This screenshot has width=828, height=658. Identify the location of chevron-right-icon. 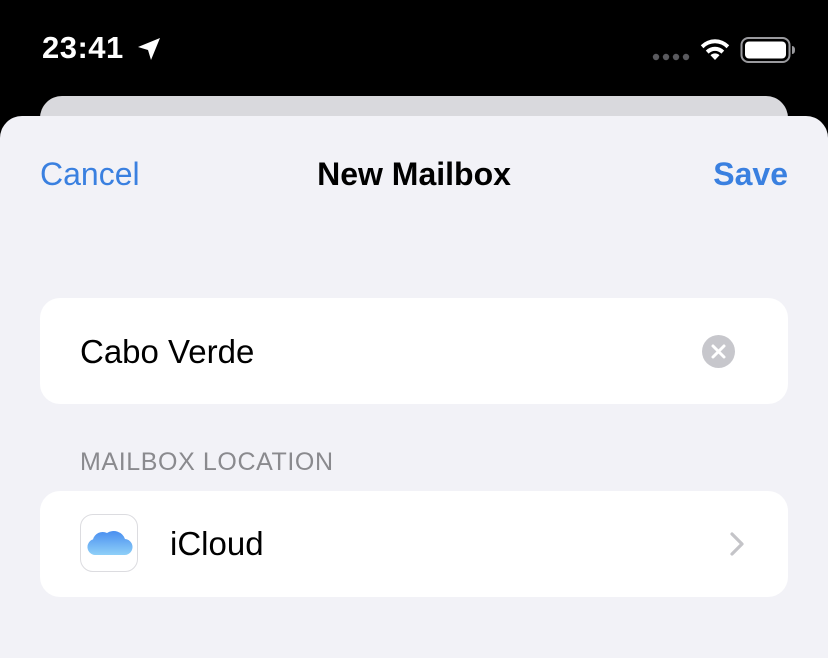
(737, 544).